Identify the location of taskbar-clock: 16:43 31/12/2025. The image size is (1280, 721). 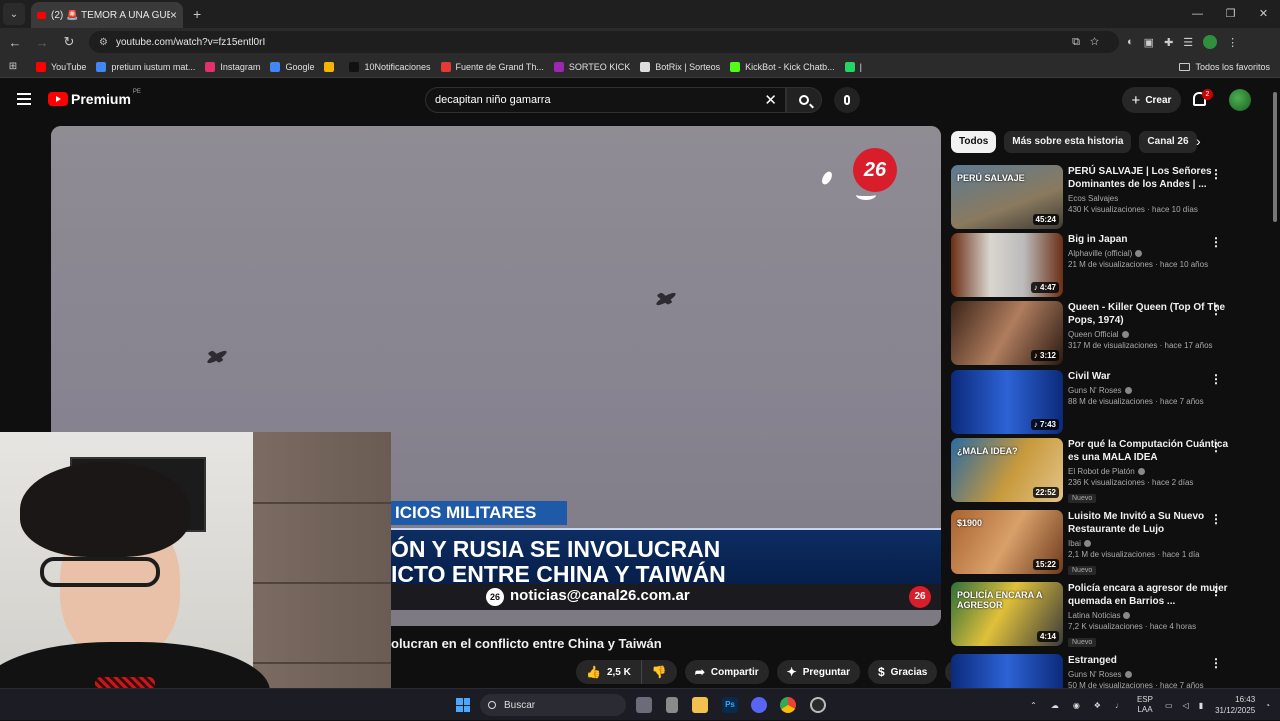
(1235, 705).